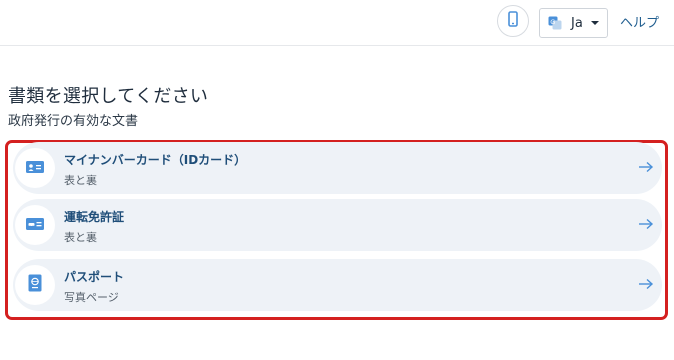 The image size is (674, 360). I want to click on phone-icon, so click(513, 21).